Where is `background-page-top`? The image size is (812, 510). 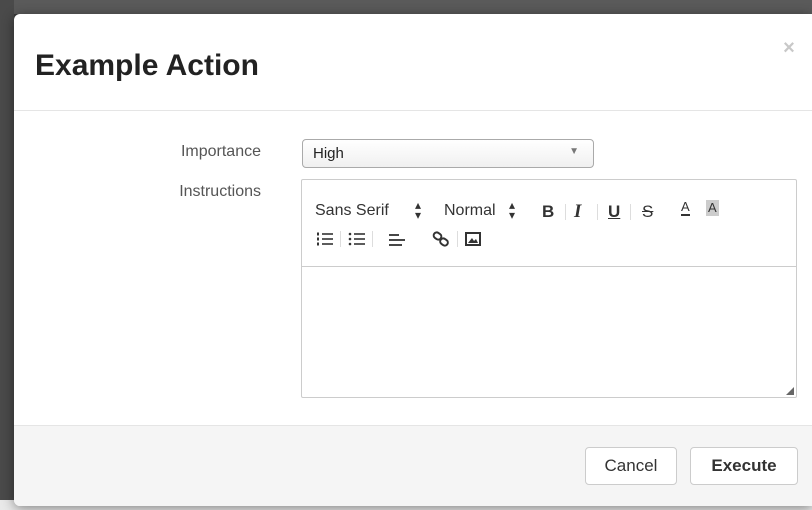
background-page-top is located at coordinates (406, 7).